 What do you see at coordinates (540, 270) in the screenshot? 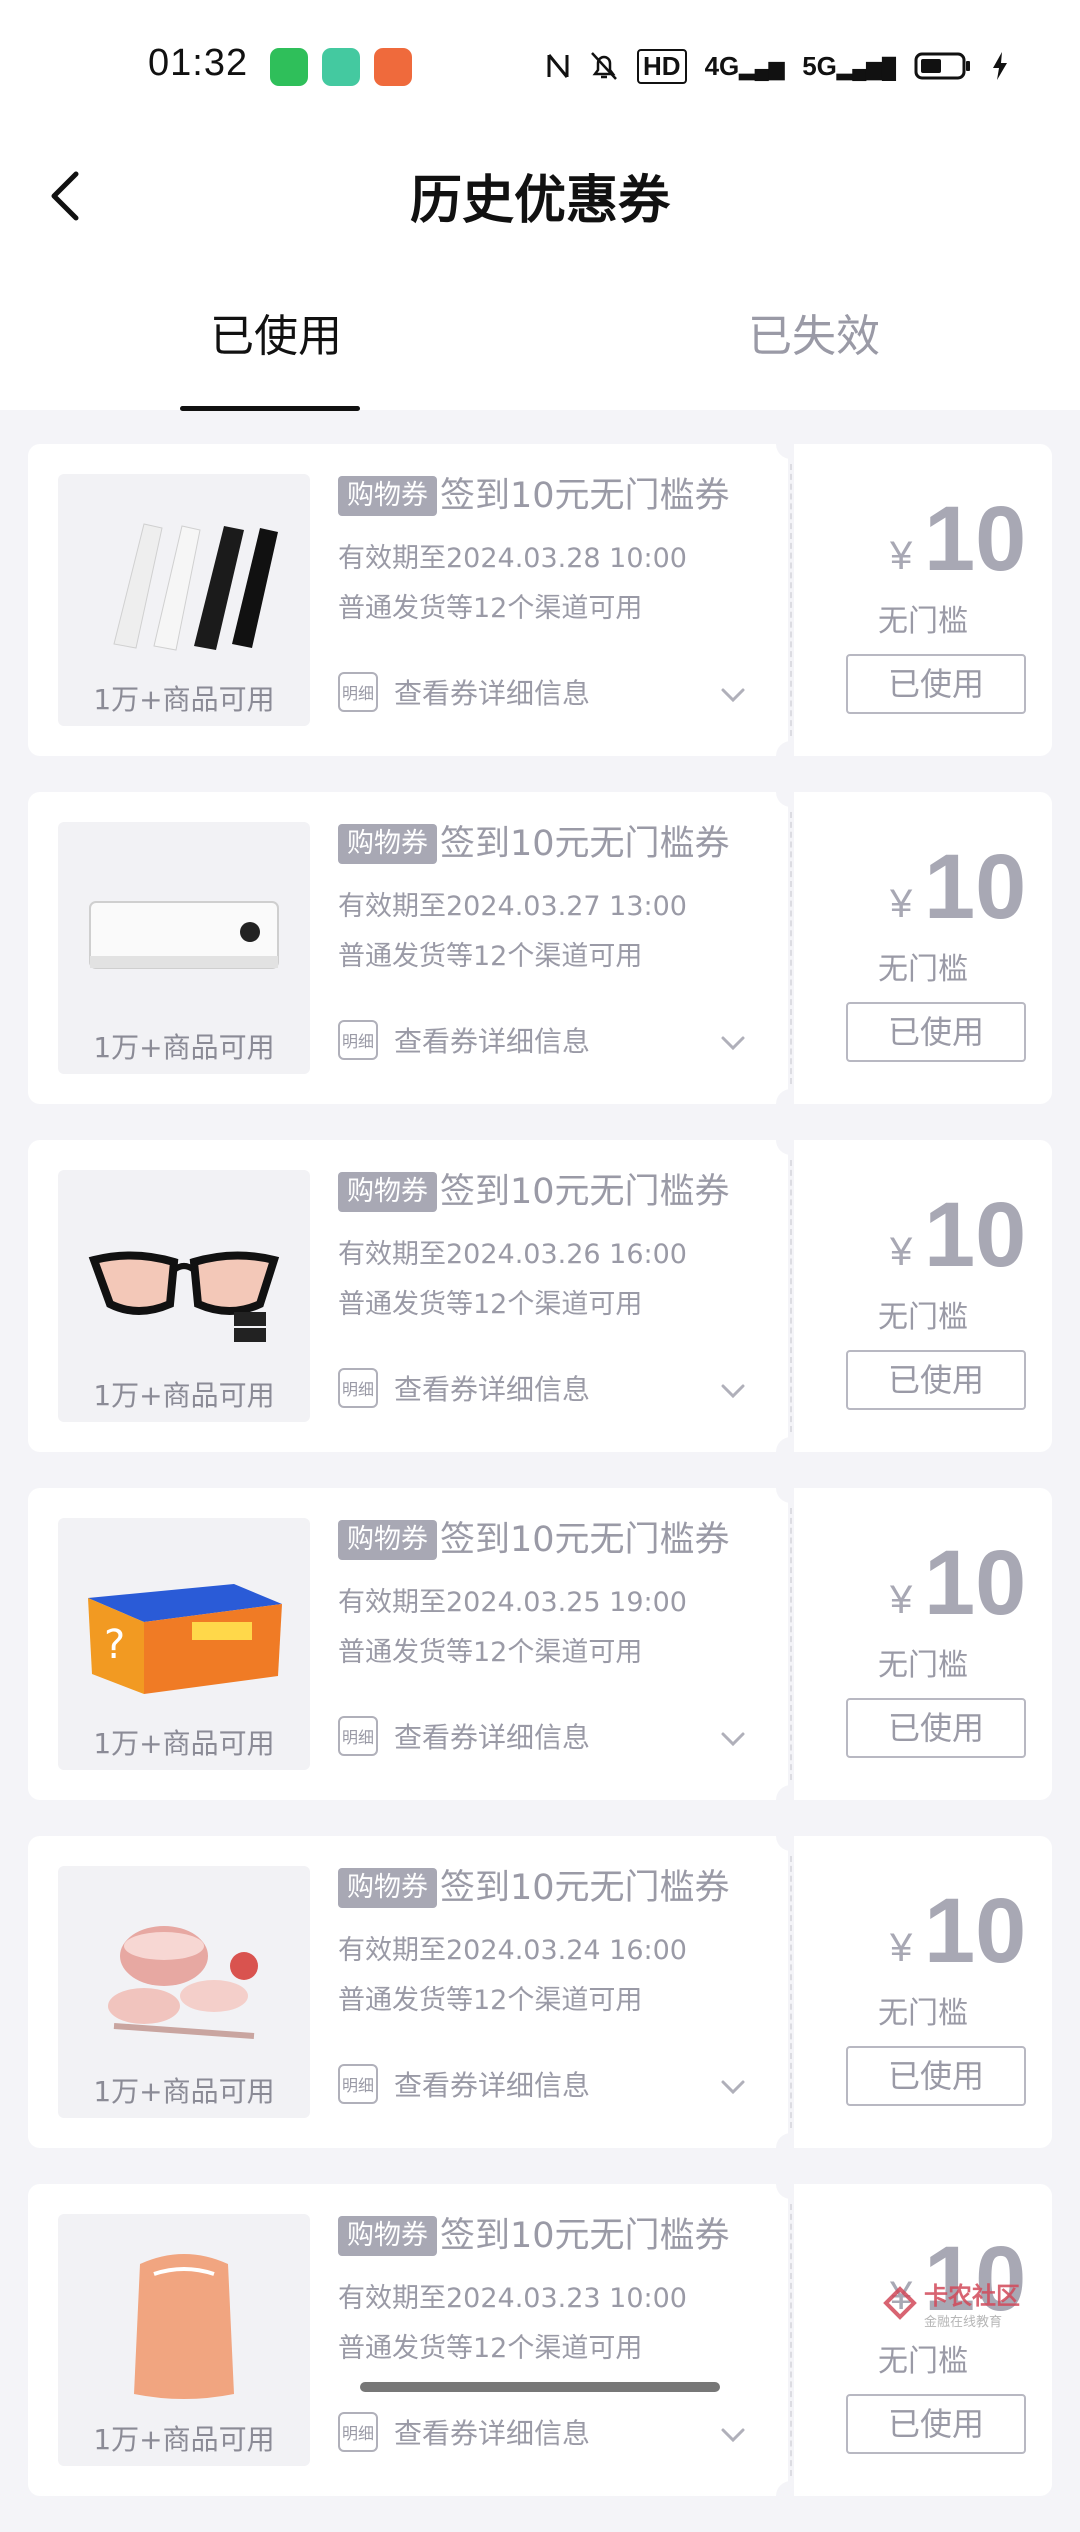
I see `header: 历史优惠券 已使用 已失效` at bounding box center [540, 270].